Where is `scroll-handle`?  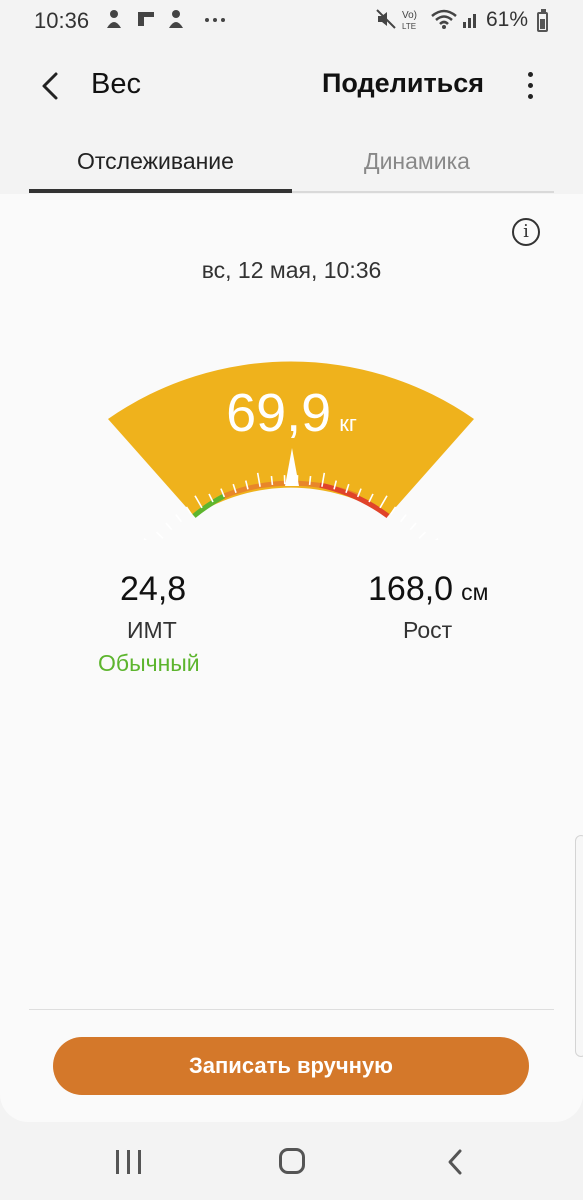
scroll-handle is located at coordinates (579, 946).